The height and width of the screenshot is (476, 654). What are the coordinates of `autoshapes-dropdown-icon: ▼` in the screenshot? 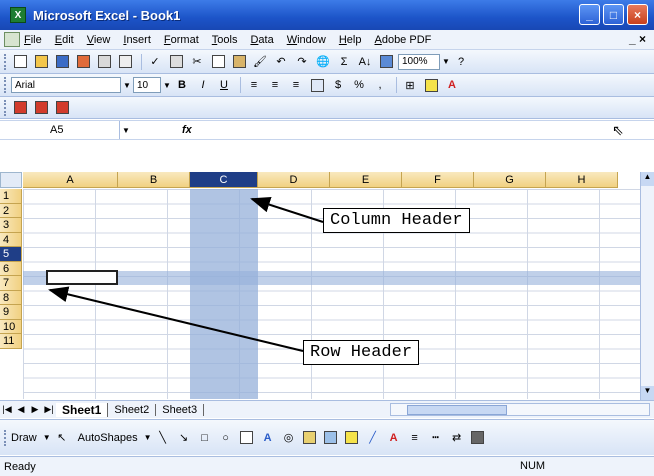 It's located at (148, 438).